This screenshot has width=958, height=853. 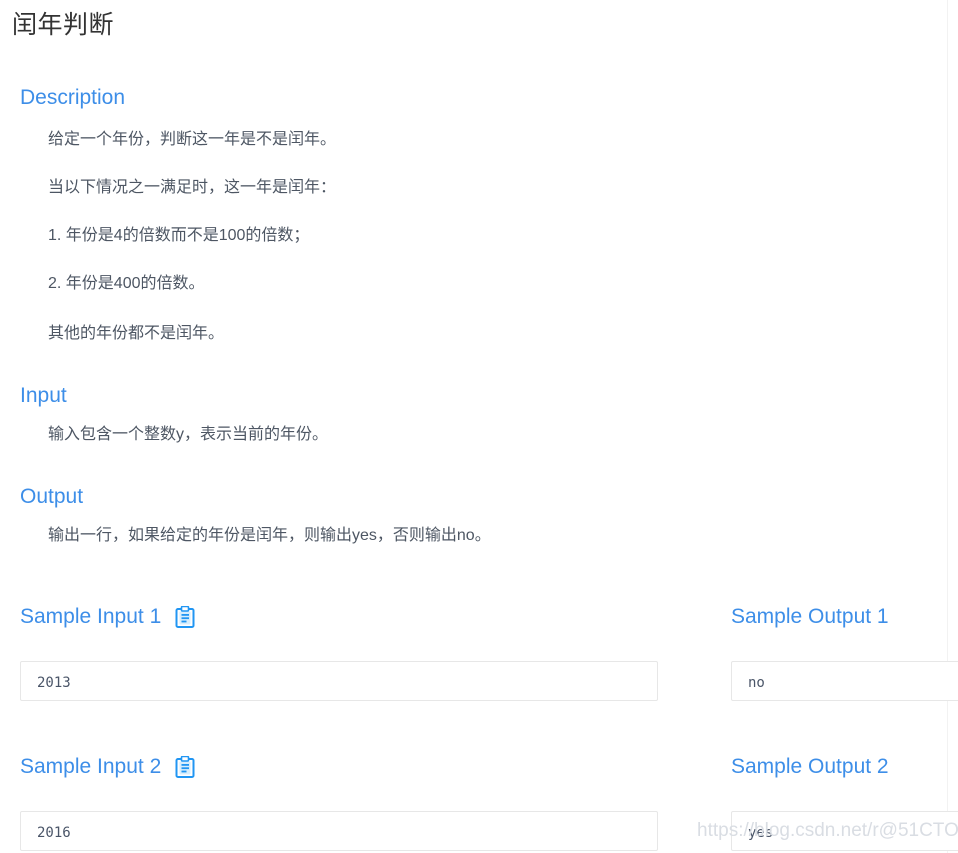 I want to click on section-heading-description: Description, so click(x=73, y=97).